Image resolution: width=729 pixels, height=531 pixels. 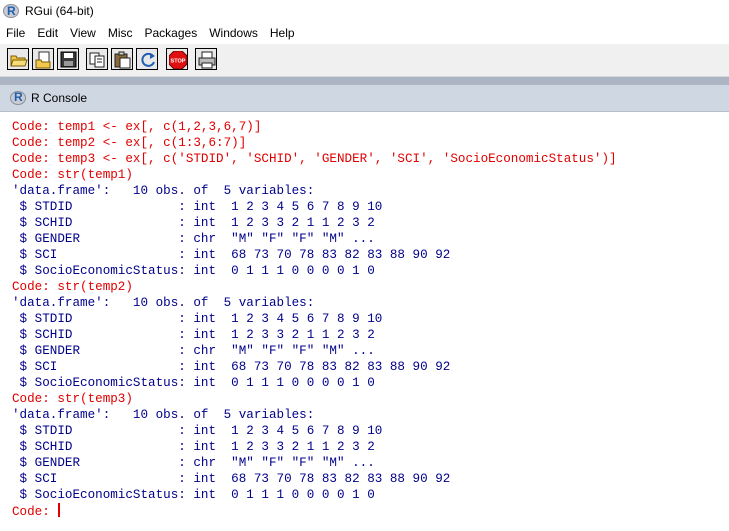 I want to click on copy-icon, so click(x=97, y=60).